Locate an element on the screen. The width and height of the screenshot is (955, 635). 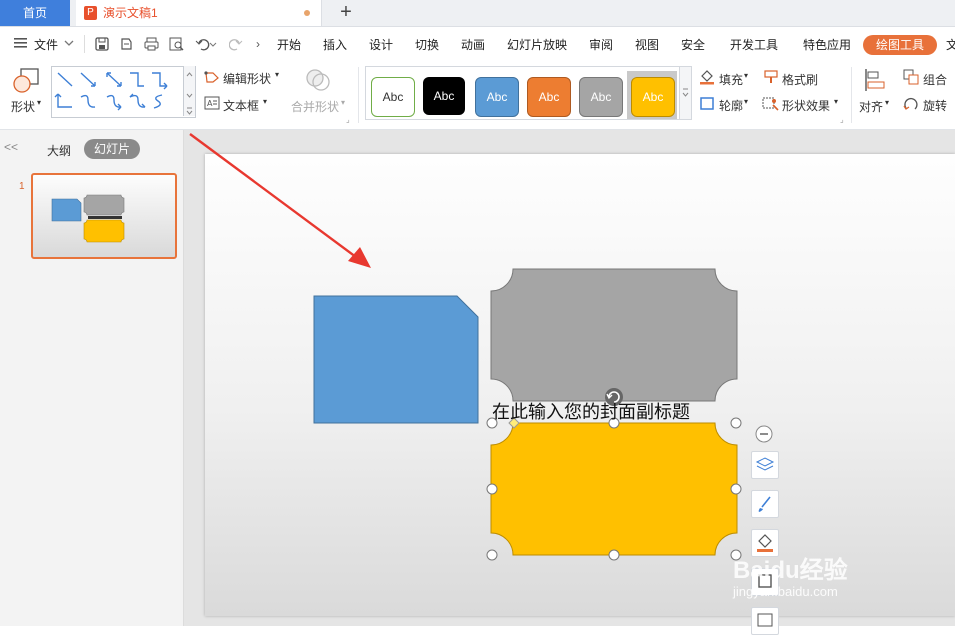
slide-subtitle-placeholder: 在此输入您的封面副标题 is located at coordinates (591, 411).